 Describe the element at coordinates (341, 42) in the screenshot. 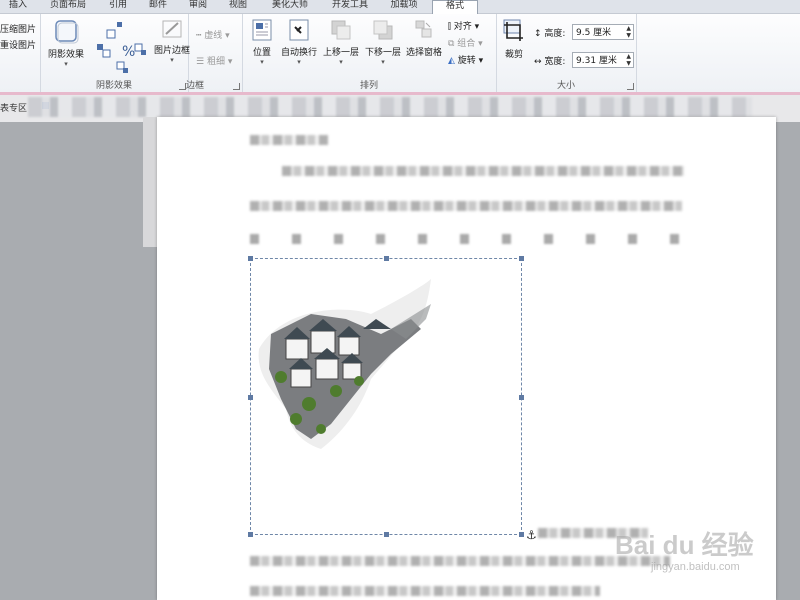

I see `bring-forward-button: 上移一层 ▾` at that location.